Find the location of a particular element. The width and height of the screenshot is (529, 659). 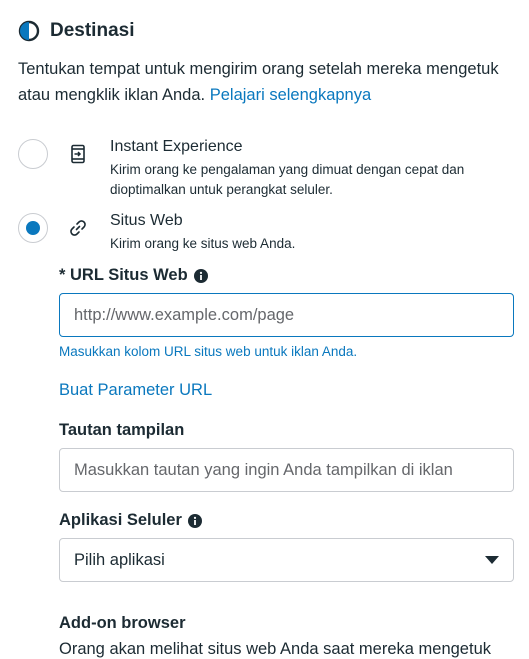

mobile-app-label: Aplikasi Seluler is located at coordinates (130, 520).